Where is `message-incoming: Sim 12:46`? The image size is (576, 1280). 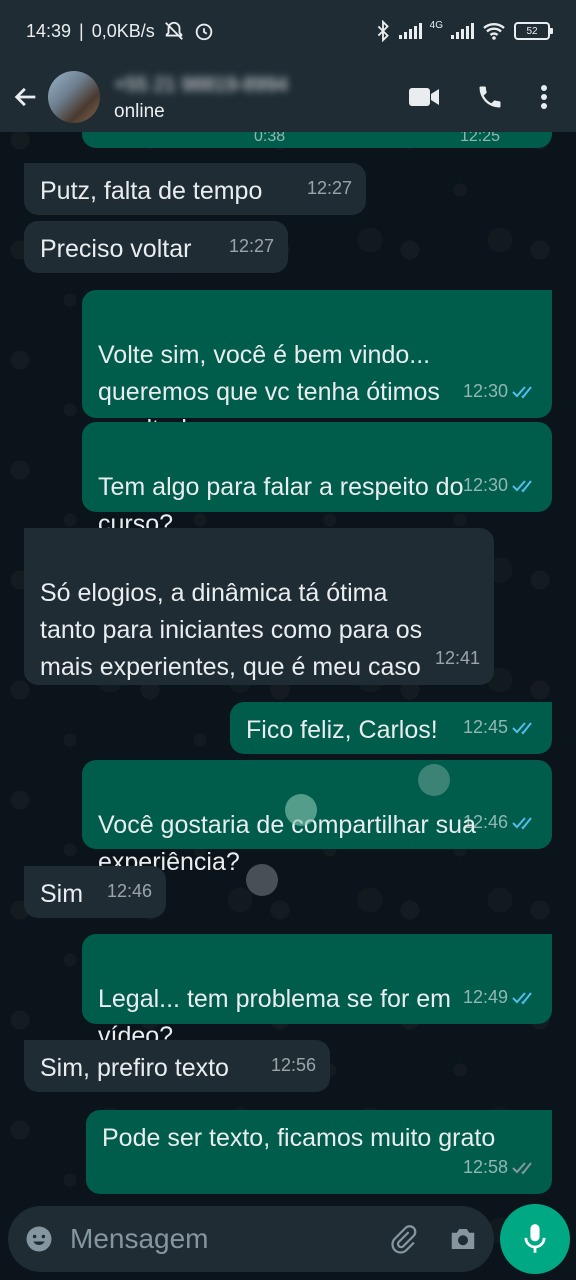 message-incoming: Sim 12:46 is located at coordinates (95, 892).